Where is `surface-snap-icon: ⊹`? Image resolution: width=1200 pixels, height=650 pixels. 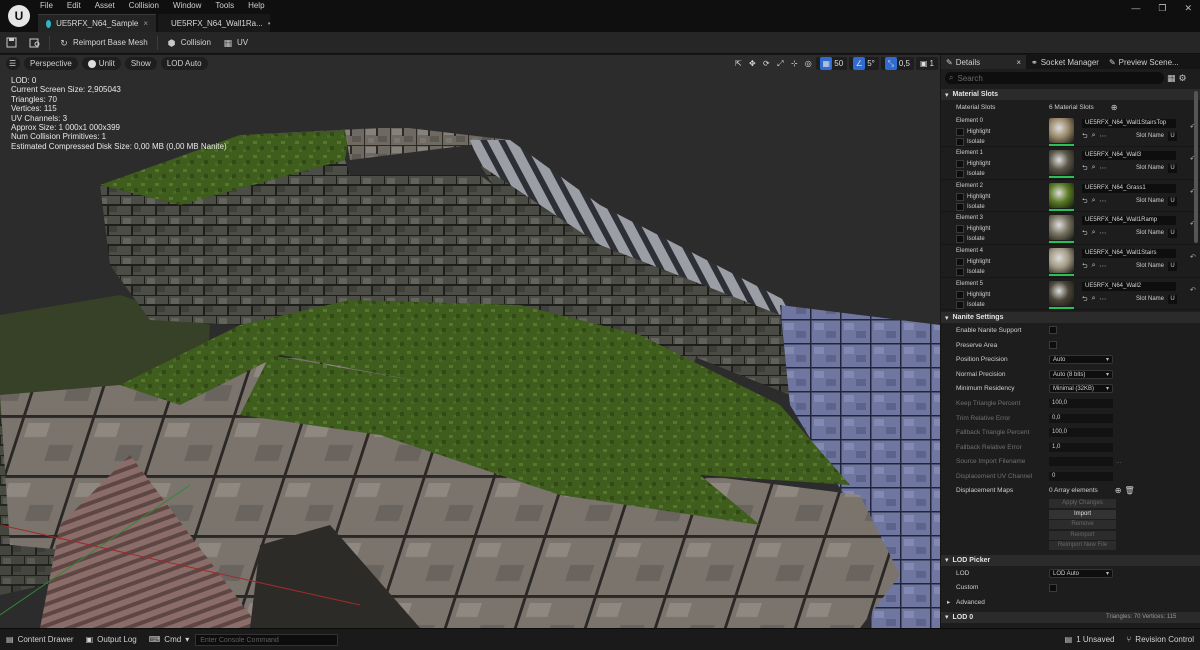 surface-snap-icon: ⊹ is located at coordinates (794, 63).